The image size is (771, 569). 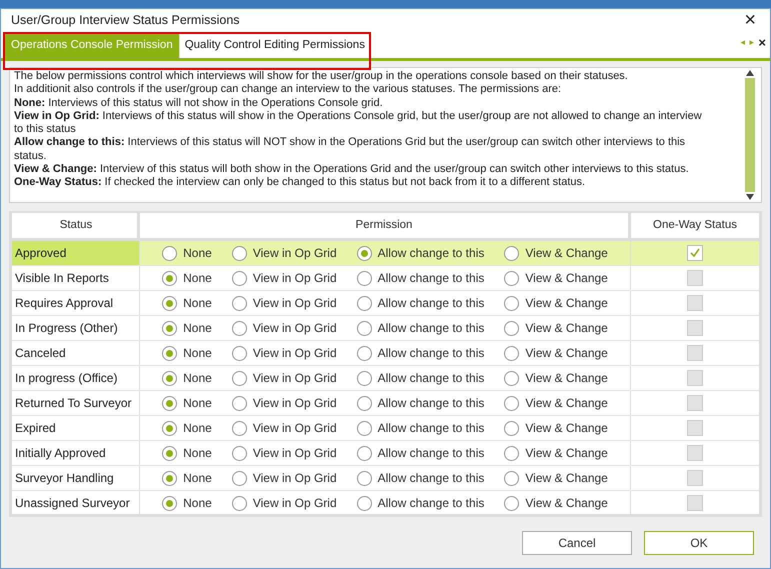 I want to click on table-row: Surveyor Handling None View in Op Grid Allow change to this View & Change, so click(x=385, y=478).